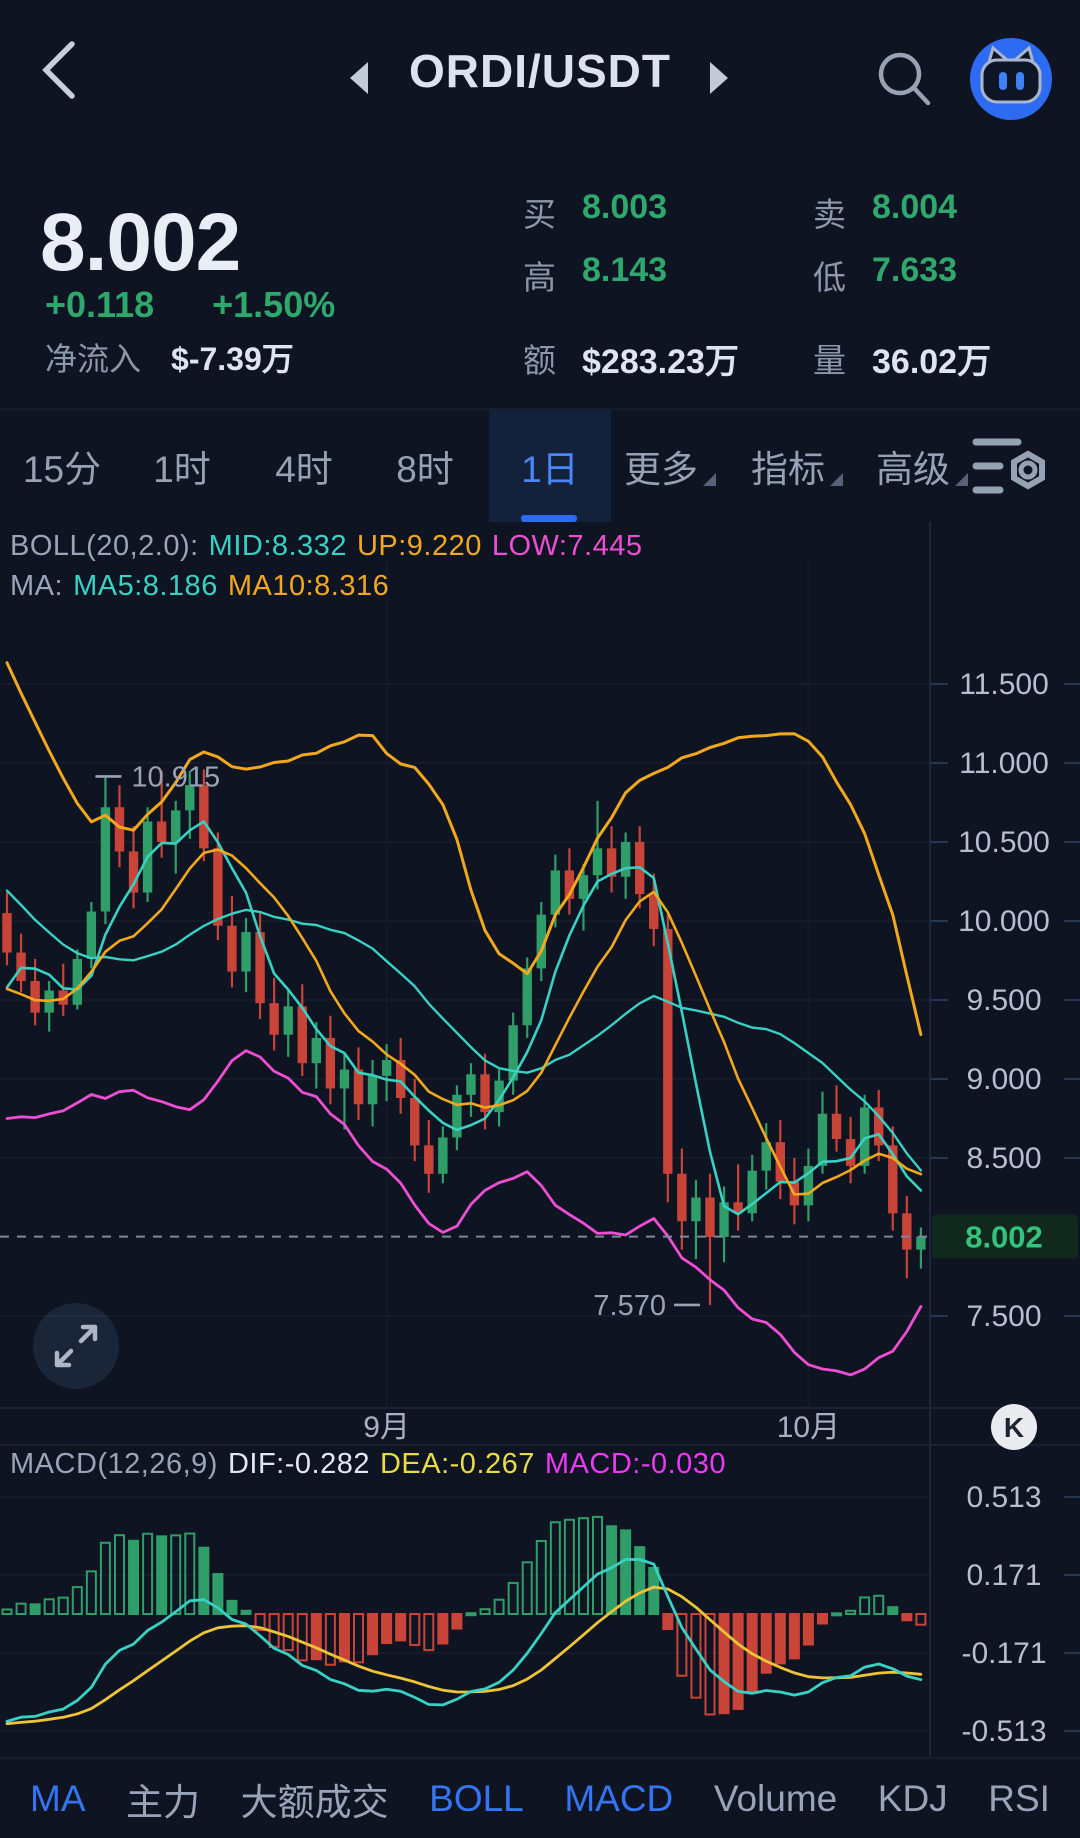 The width and height of the screenshot is (1080, 1838). What do you see at coordinates (629, 1306) in the screenshot?
I see `svg-text: 7.570` at bounding box center [629, 1306].